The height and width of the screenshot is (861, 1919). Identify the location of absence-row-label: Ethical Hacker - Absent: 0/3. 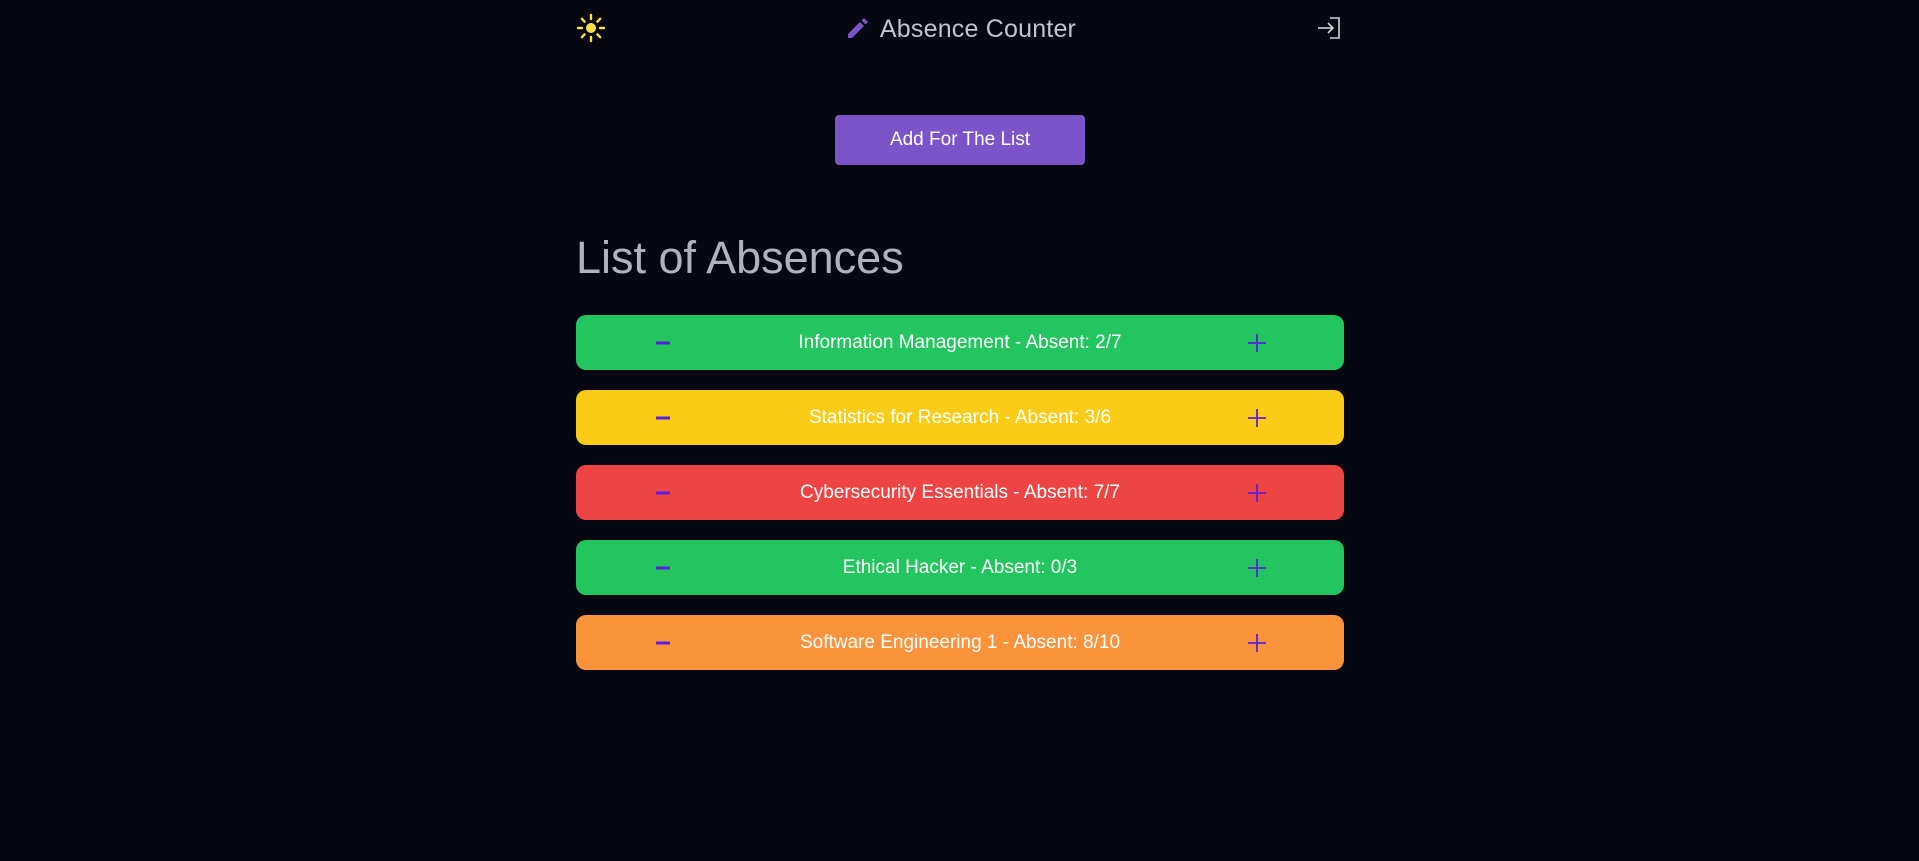
(960, 567).